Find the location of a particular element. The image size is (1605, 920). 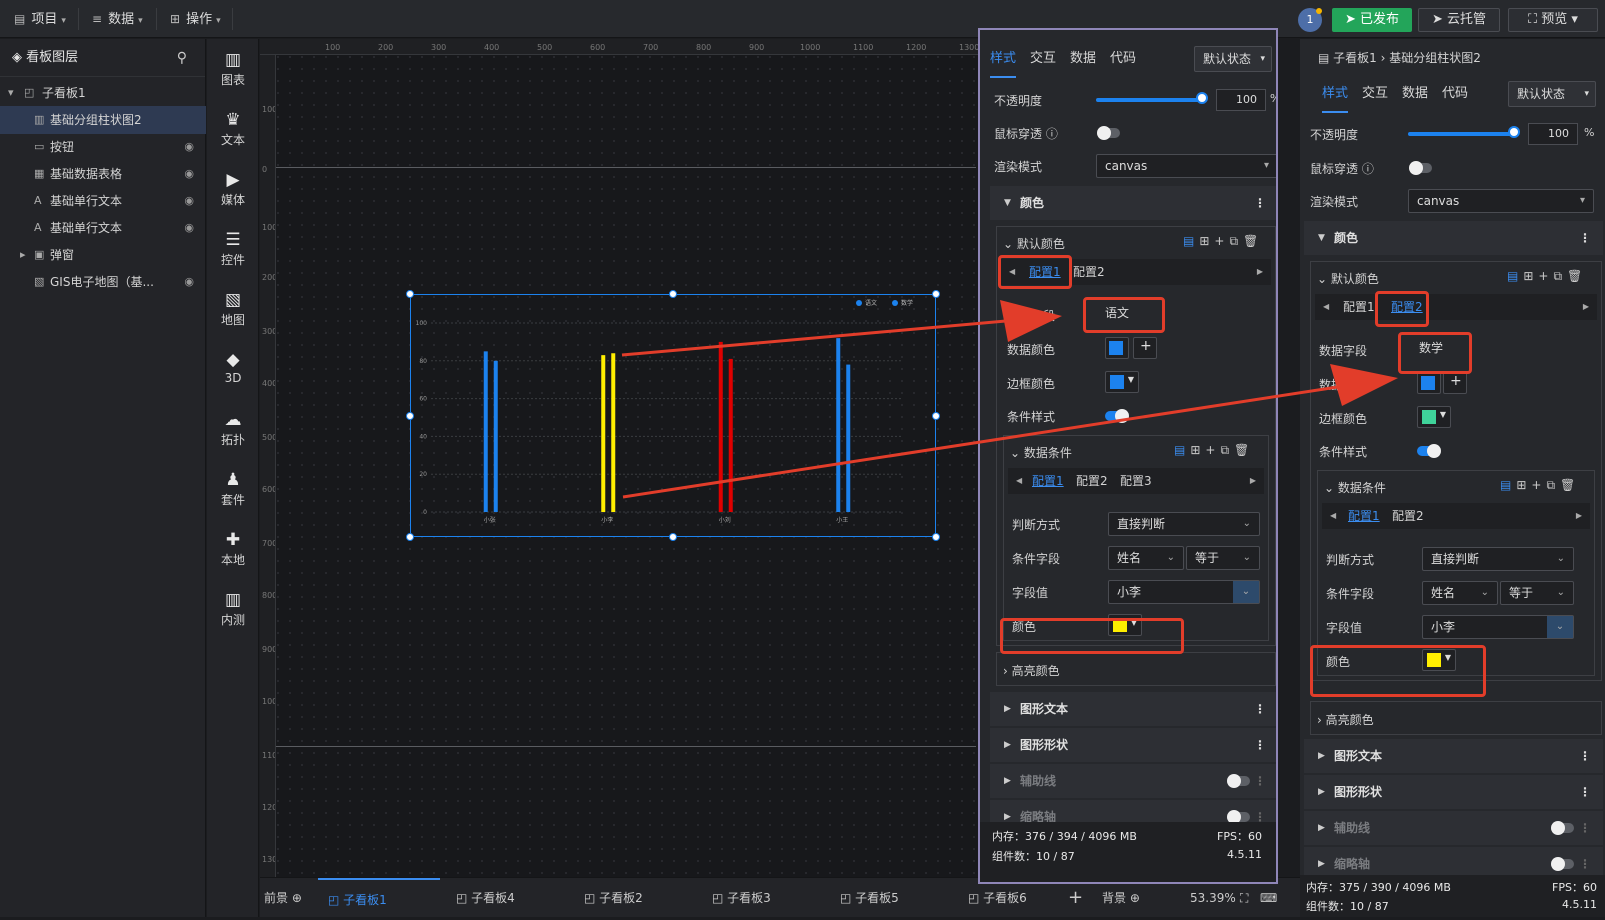

arrow-config2-head is located at coordinates (1364, 385).